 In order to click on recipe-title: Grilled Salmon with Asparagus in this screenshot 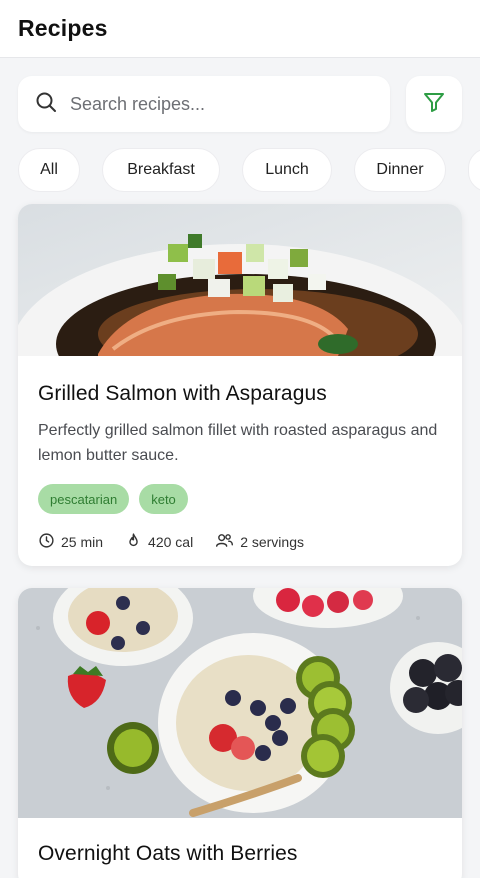, I will do `click(182, 393)`.